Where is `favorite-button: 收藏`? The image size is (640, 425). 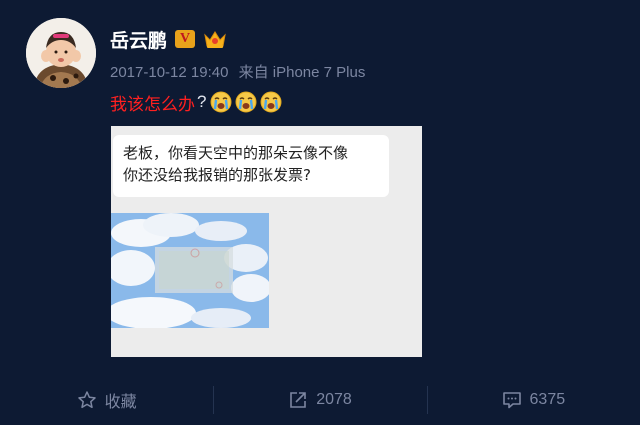 favorite-button: 收藏 is located at coordinates (106, 399).